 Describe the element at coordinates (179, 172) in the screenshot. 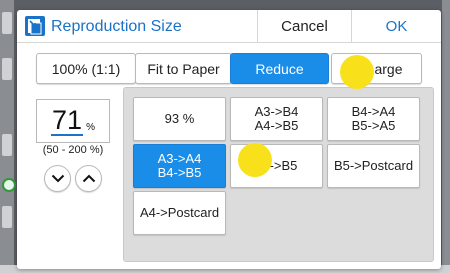

I see `preset-label: B4->B5` at that location.